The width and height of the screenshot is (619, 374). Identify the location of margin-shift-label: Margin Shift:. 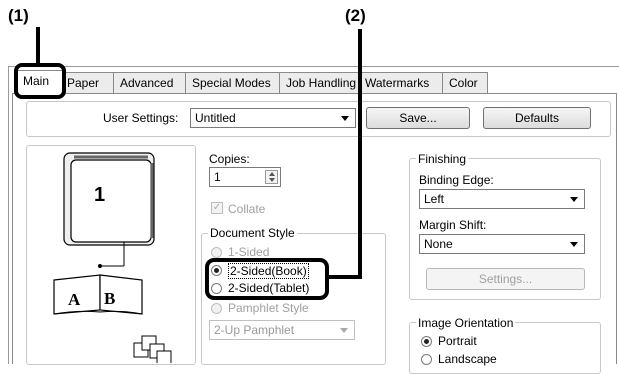
(453, 225).